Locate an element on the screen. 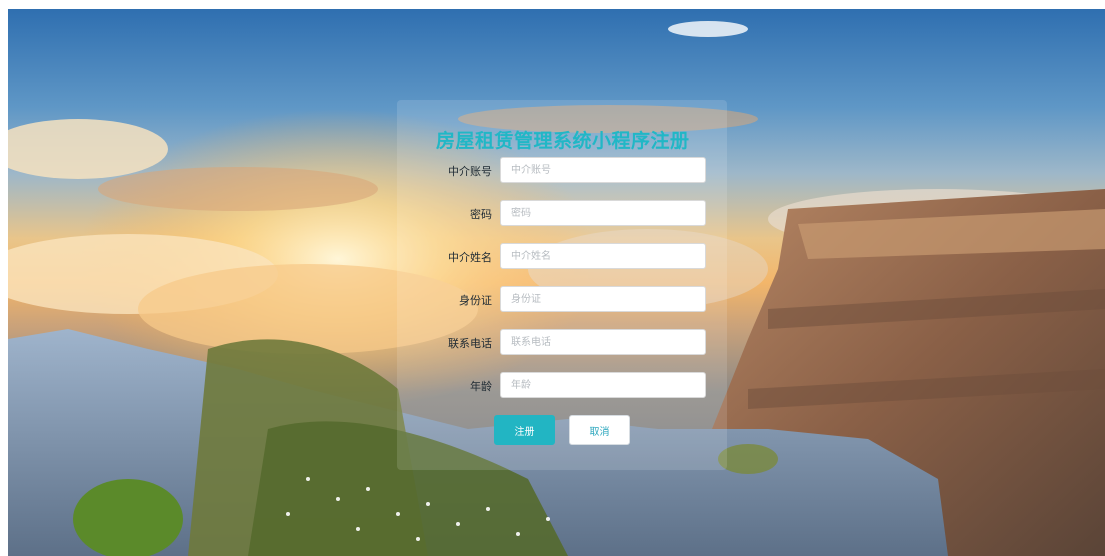 The height and width of the screenshot is (556, 1105). agent-name-input is located at coordinates (603, 256).